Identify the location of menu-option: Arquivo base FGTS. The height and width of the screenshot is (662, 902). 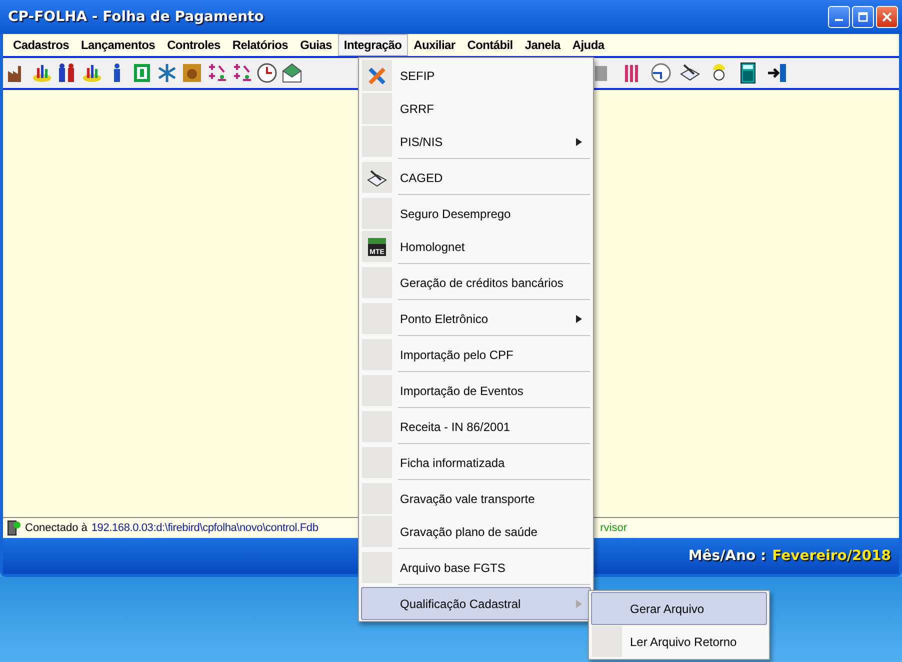
(476, 569).